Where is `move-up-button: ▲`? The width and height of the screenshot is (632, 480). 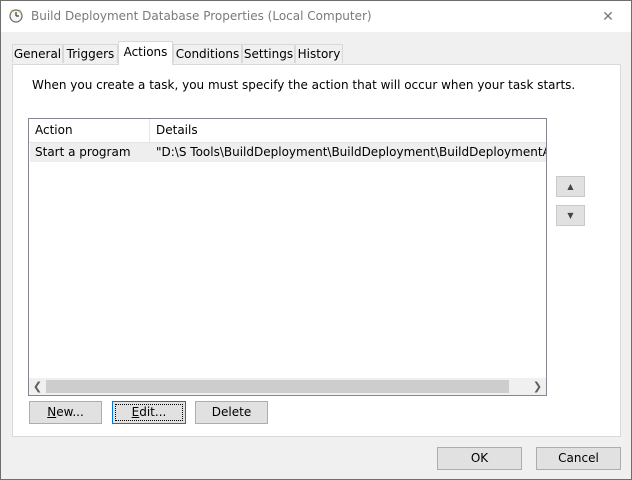
move-up-button: ▲ is located at coordinates (570, 186).